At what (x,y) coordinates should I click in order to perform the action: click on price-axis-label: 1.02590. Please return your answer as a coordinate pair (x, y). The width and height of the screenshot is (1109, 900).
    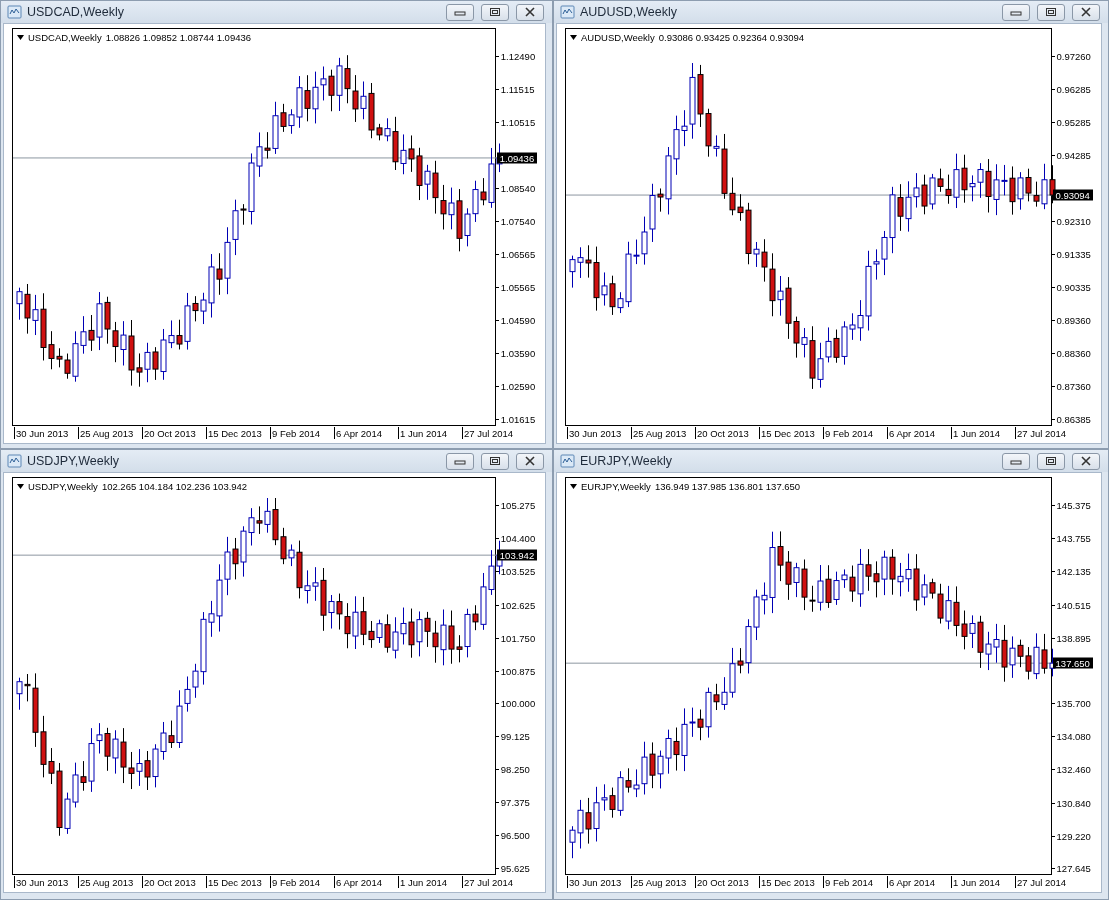
    Looking at the image, I should click on (518, 386).